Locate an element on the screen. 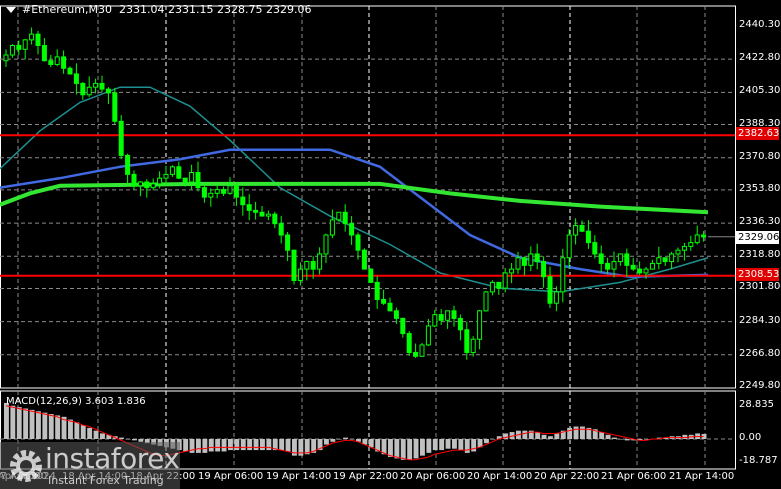 The width and height of the screenshot is (781, 489). time-axis-label: 19 Apr 06:00 is located at coordinates (231, 476).